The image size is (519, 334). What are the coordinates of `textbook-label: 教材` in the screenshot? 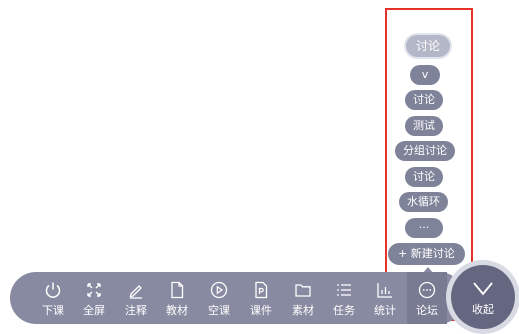 It's located at (177, 310).